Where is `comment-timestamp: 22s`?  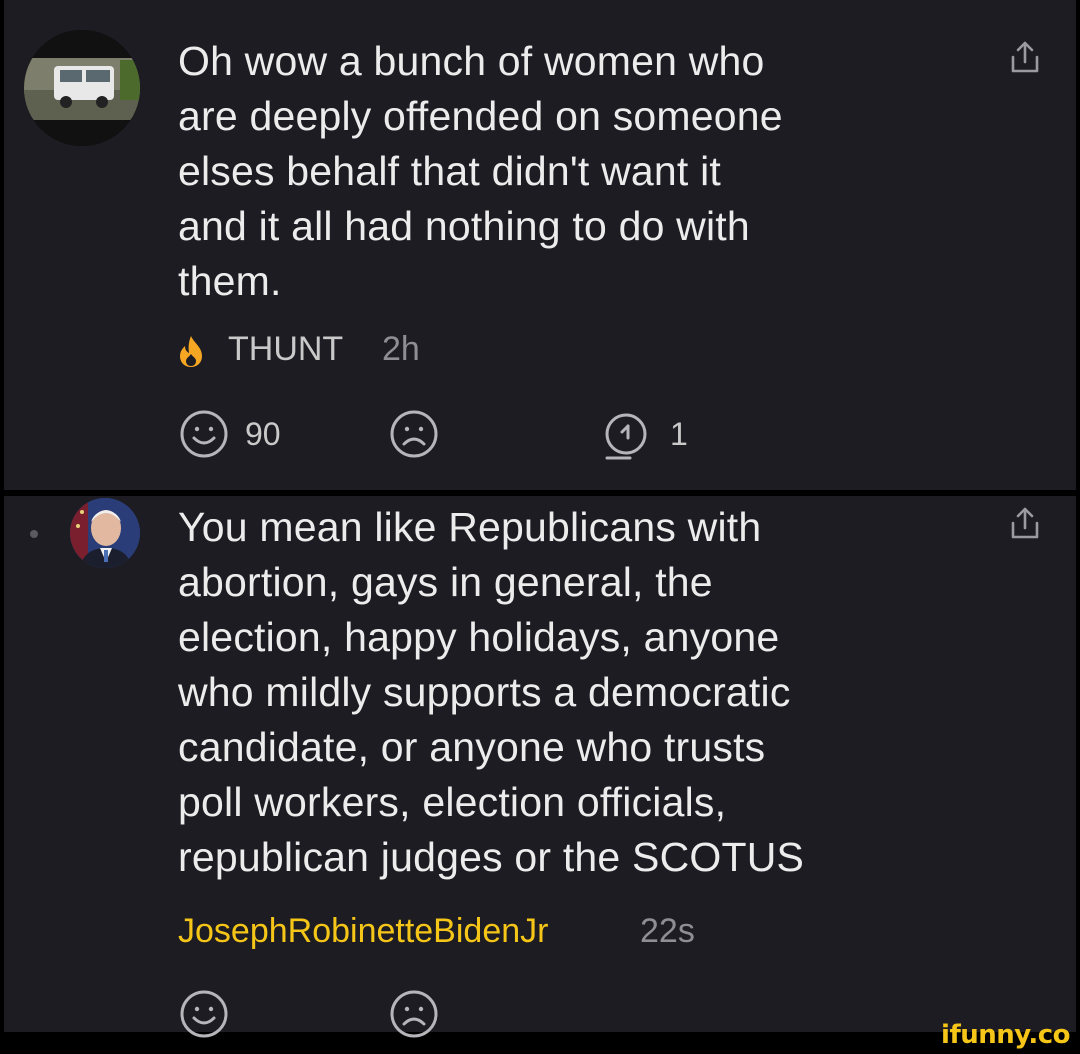 comment-timestamp: 22s is located at coordinates (667, 931).